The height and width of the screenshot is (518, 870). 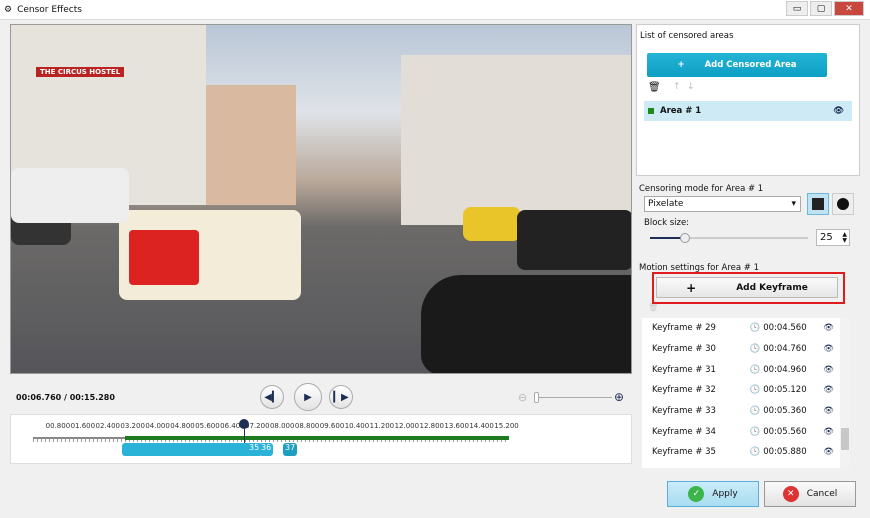 I want to click on block-size-label: Block size:, so click(x=667, y=223).